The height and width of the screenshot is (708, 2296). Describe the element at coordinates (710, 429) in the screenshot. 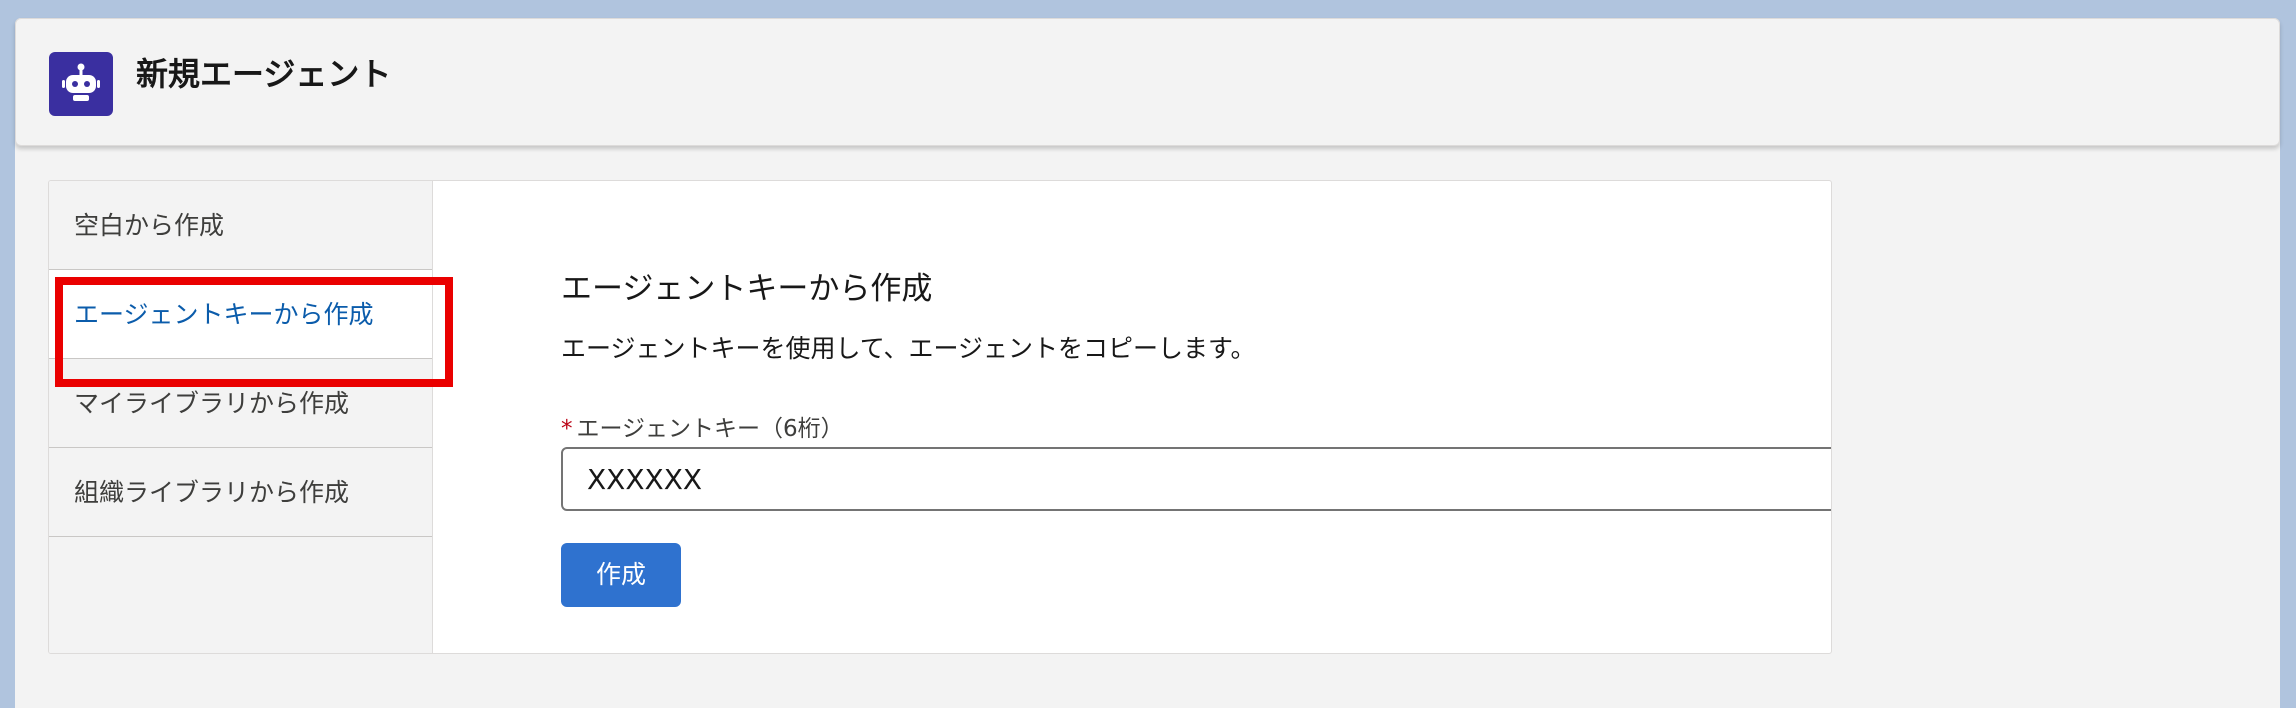

I see `agent-key-label-text: エージェントキー（6桁）` at that location.